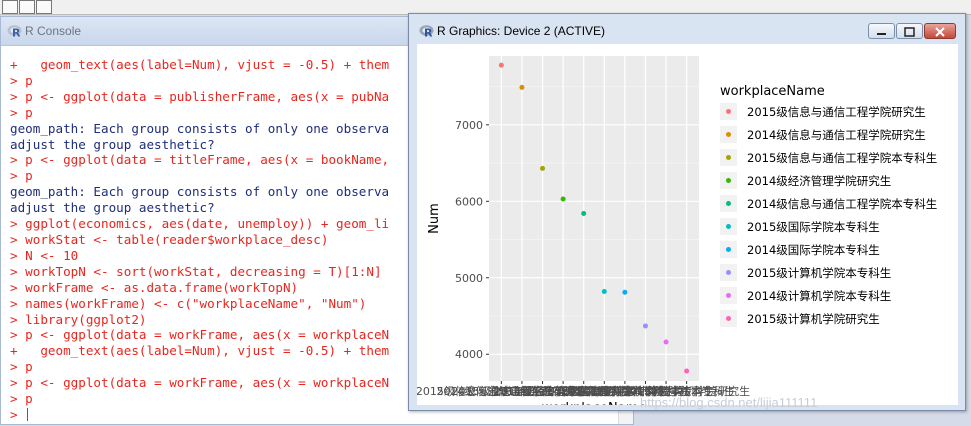 Image resolution: width=971 pixels, height=426 pixels. Describe the element at coordinates (836, 112) in the screenshot. I see `legend-label: 2015级信息与通信工程学院研究生` at that location.